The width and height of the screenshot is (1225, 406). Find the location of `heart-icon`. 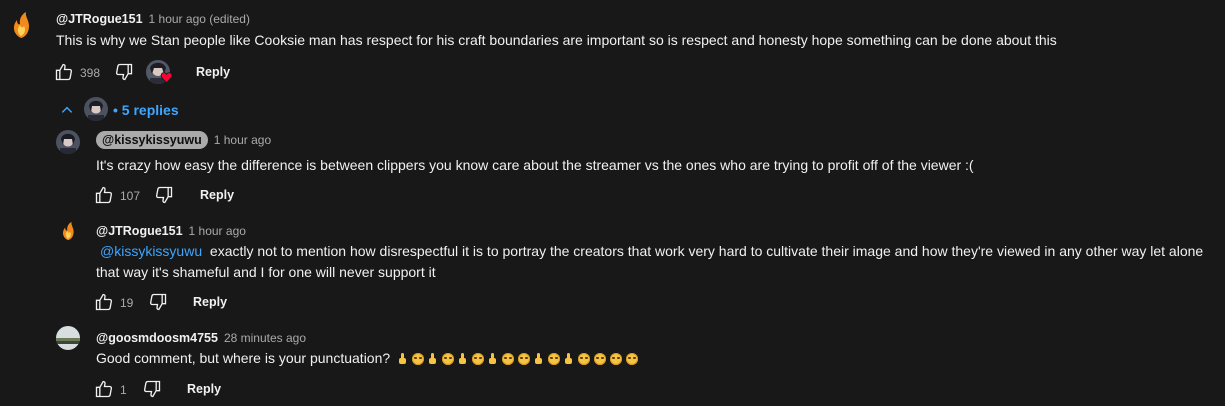

heart-icon is located at coordinates (166, 77).